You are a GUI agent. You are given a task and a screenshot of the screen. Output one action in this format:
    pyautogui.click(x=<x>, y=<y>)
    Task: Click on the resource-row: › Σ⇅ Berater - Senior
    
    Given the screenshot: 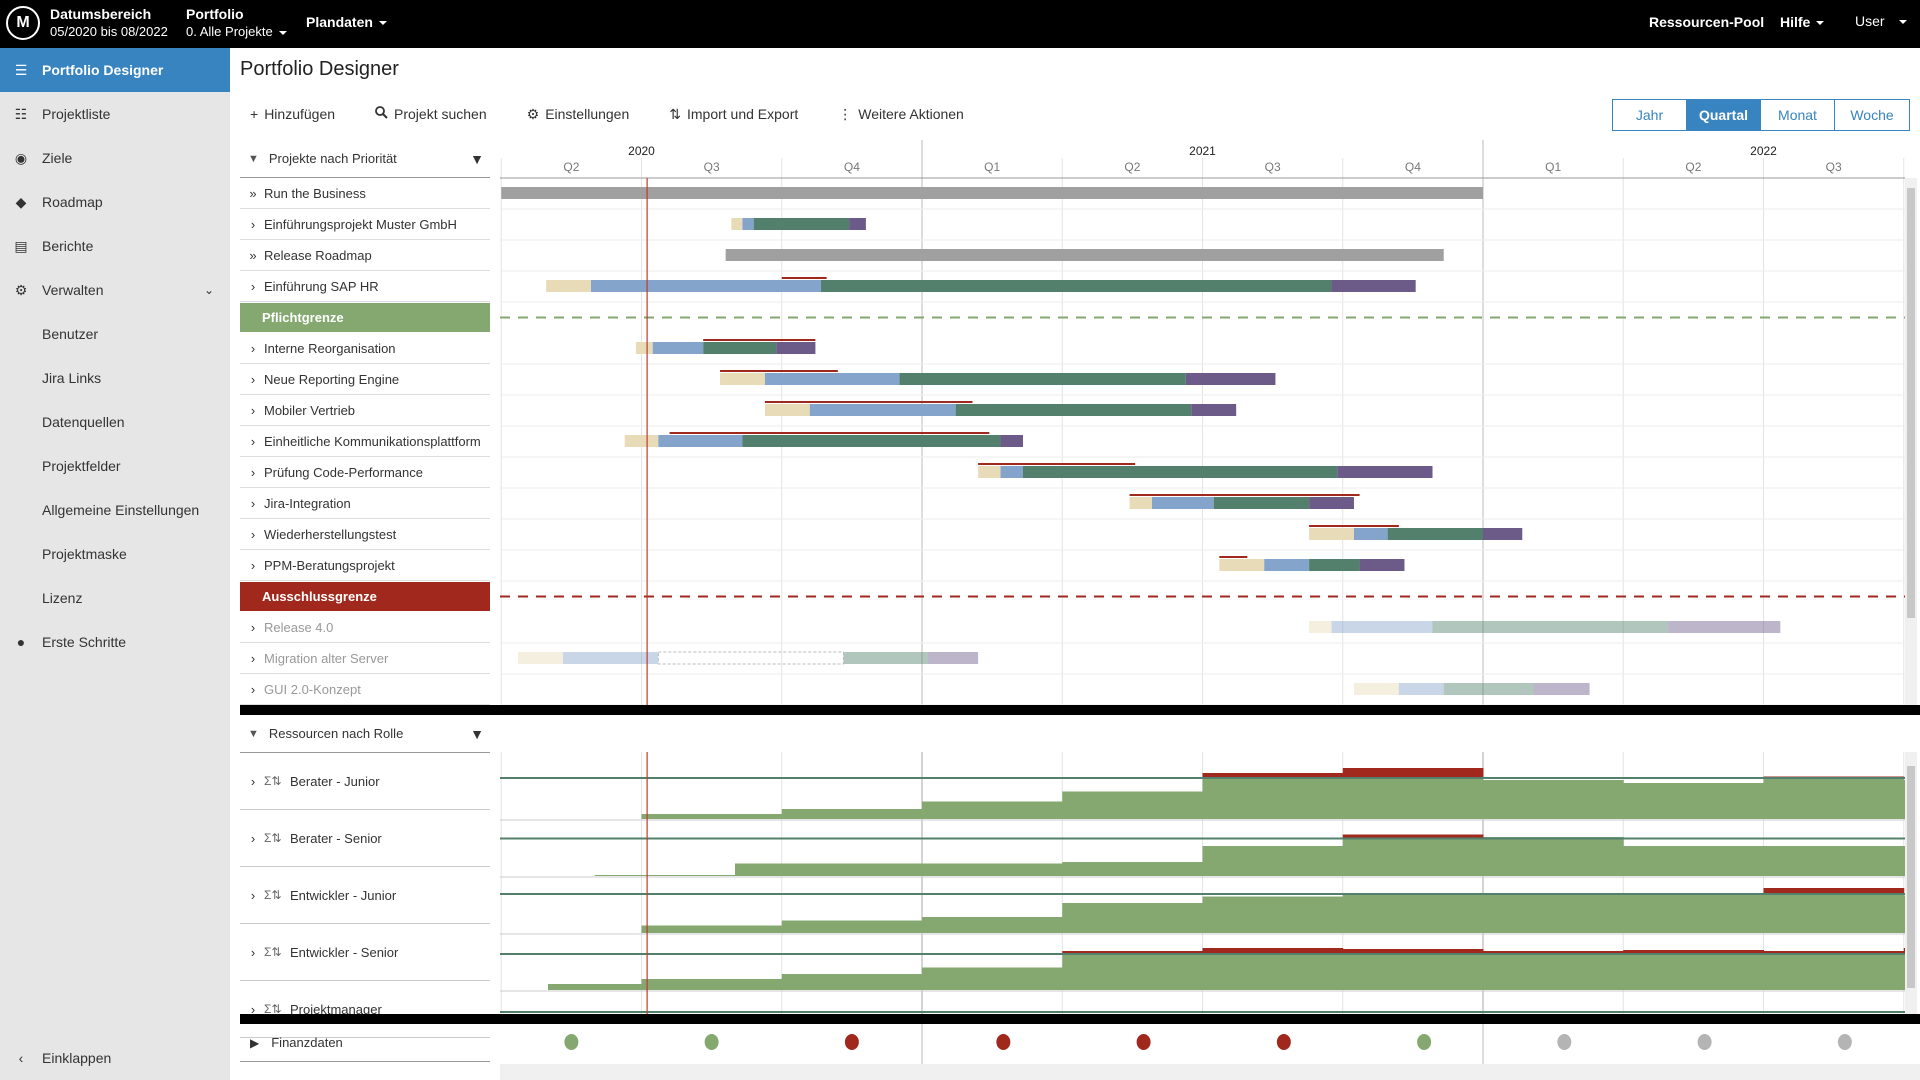 What is the action you would take?
    pyautogui.click(x=365, y=838)
    